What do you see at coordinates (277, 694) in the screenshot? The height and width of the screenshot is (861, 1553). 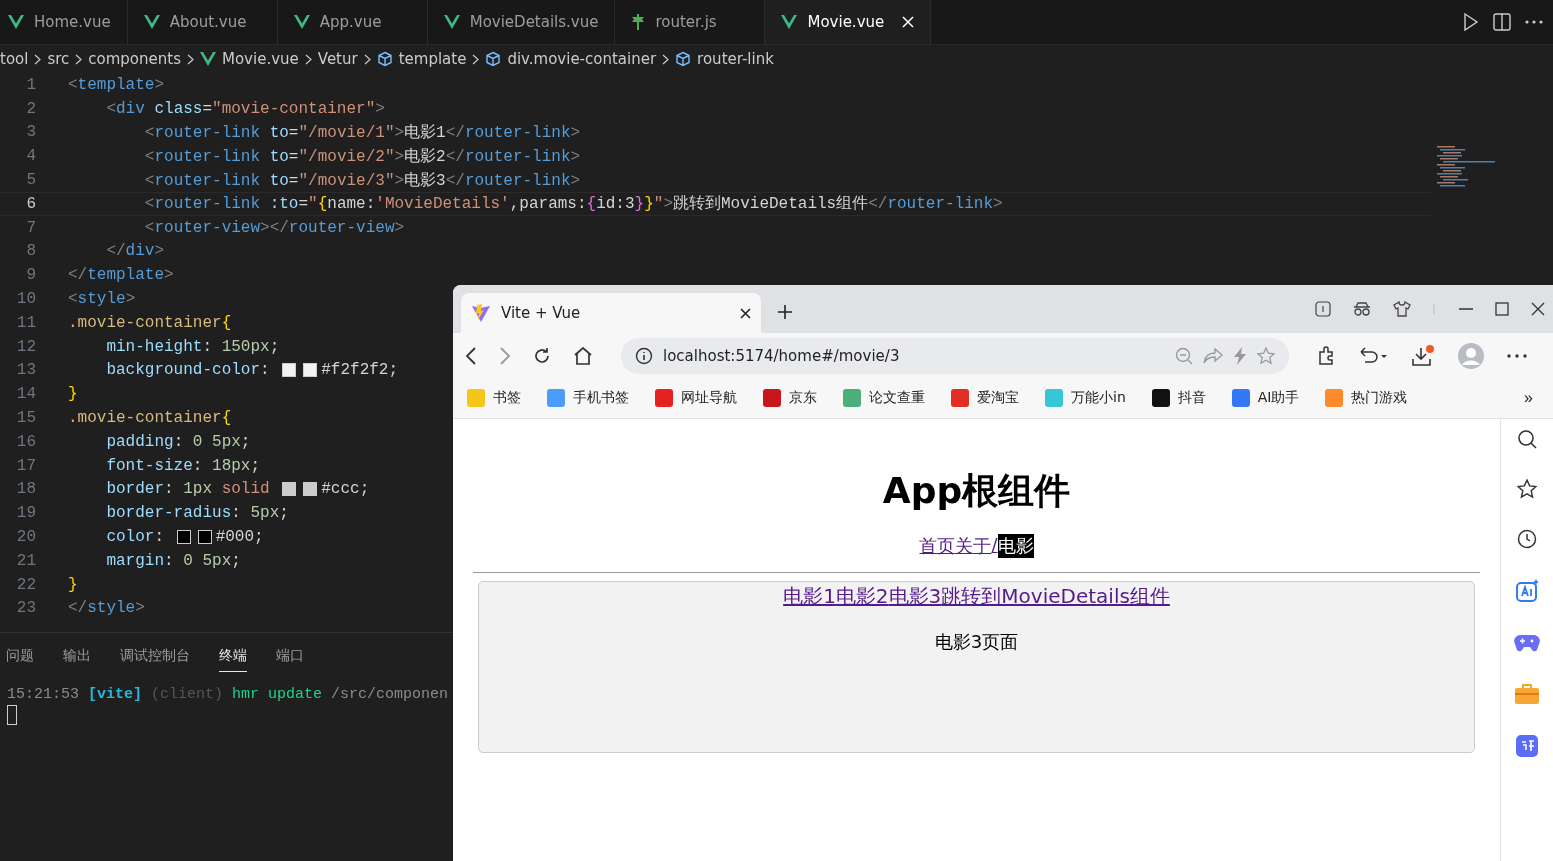 I see `terminal-text: hmr update` at bounding box center [277, 694].